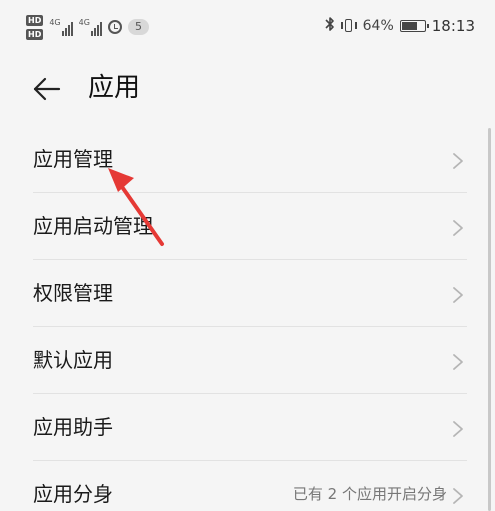 The width and height of the screenshot is (495, 511). What do you see at coordinates (93, 226) in the screenshot?
I see `list-item-label: 应用启动管理` at bounding box center [93, 226].